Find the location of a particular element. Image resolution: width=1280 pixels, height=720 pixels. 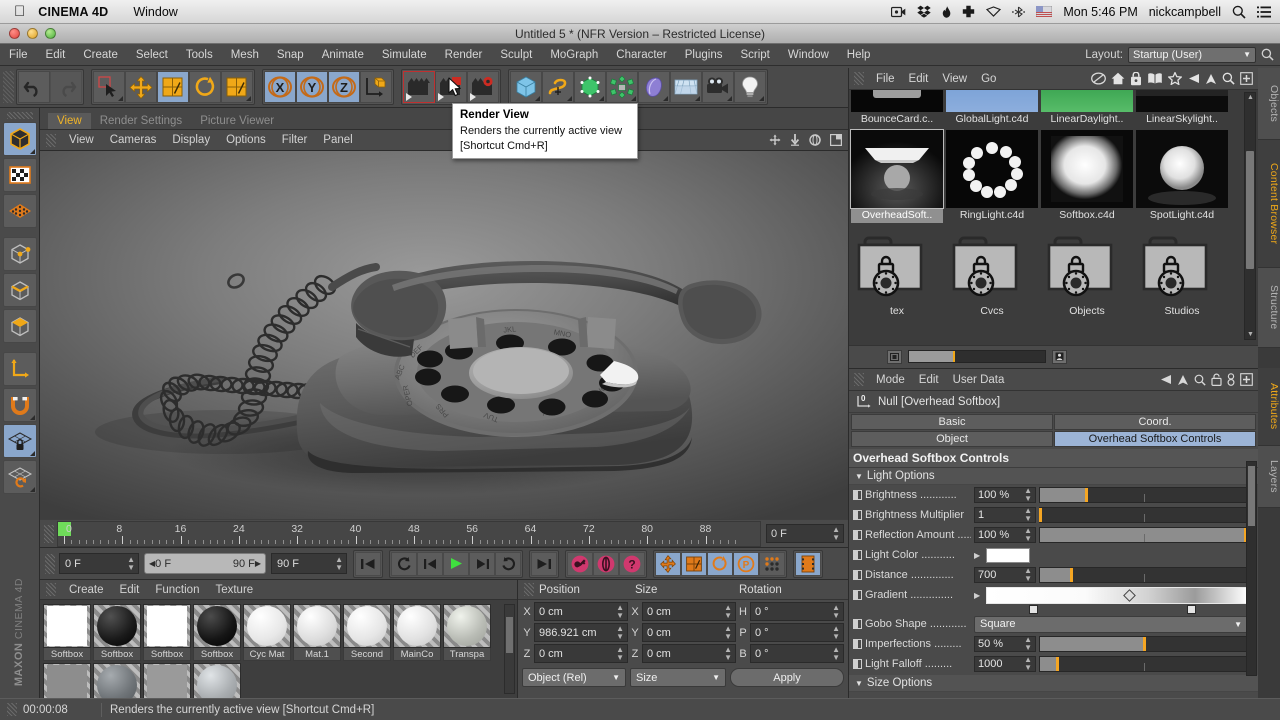

menu-tools: Tools is located at coordinates (199, 55).